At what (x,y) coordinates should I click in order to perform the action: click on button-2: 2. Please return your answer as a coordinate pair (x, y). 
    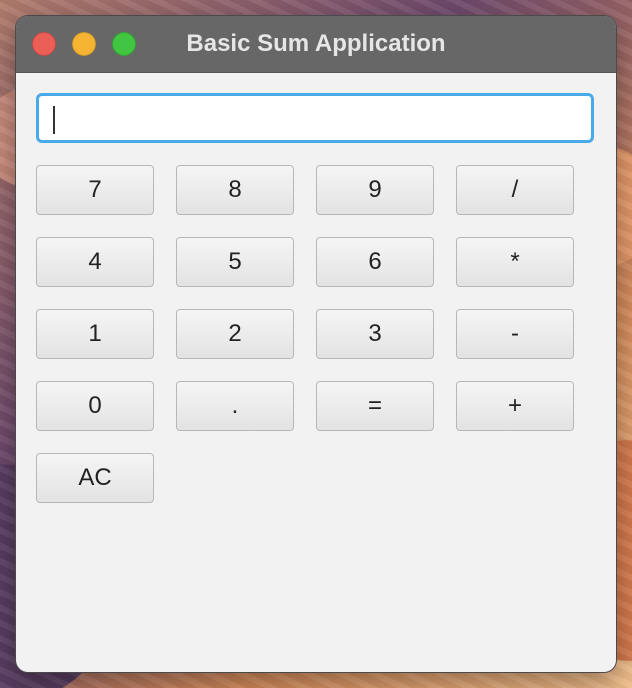
    Looking at the image, I should click on (235, 334).